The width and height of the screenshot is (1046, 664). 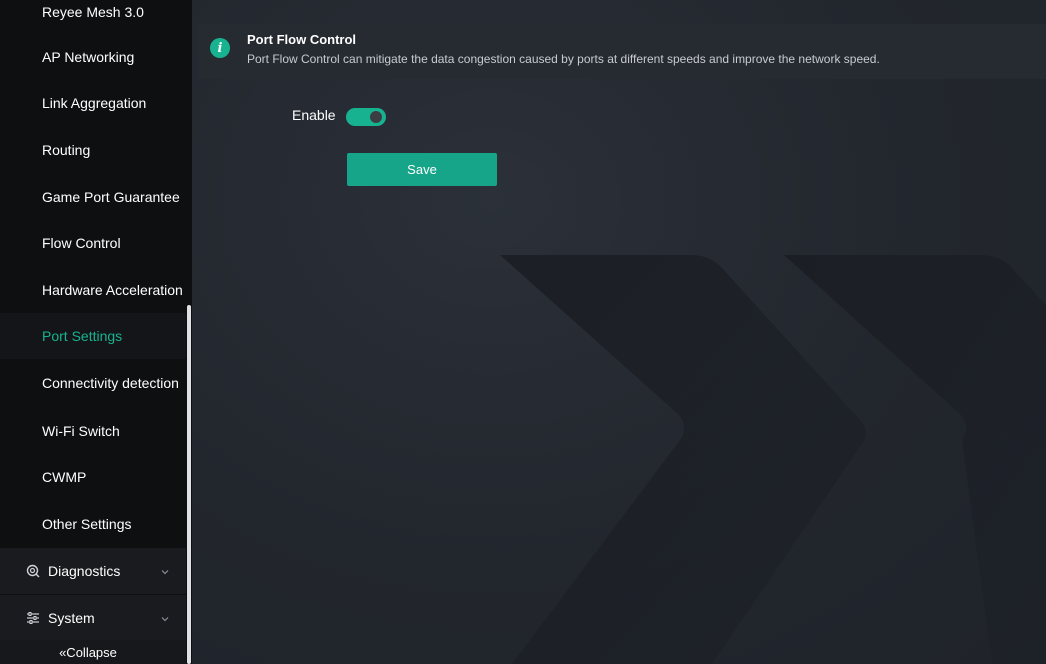 I want to click on save-button: Save, so click(x=422, y=169).